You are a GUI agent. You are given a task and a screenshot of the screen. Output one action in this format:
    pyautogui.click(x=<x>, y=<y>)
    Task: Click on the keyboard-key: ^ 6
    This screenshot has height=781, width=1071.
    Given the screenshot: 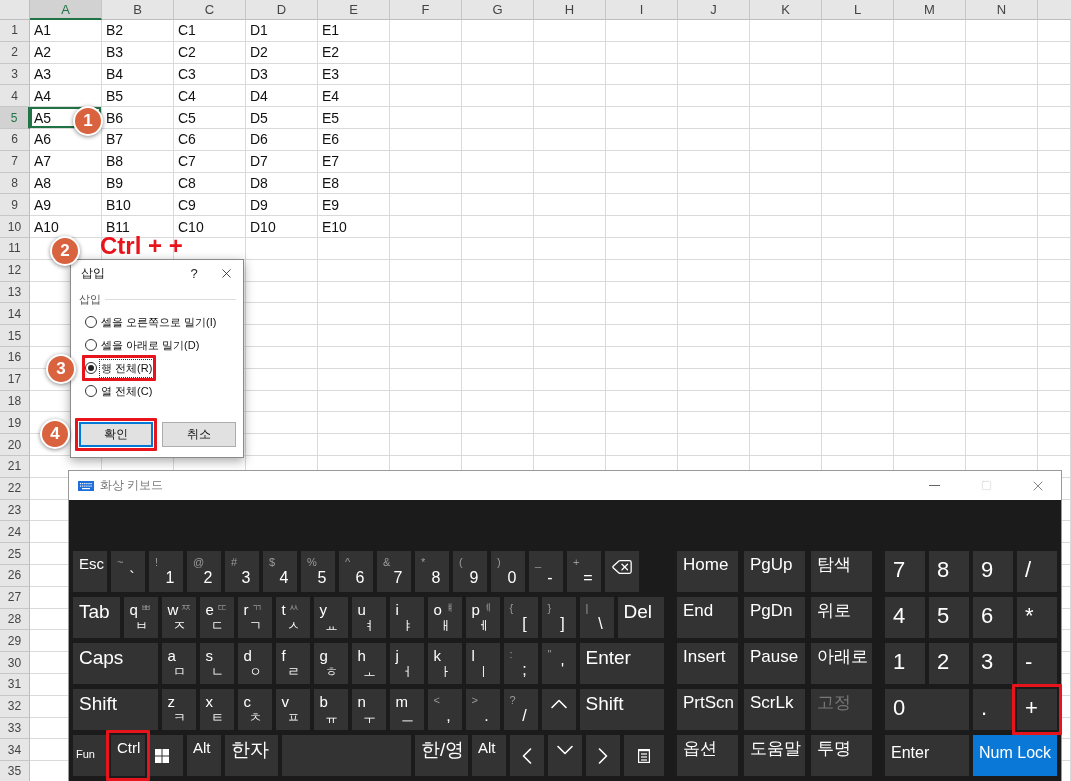 What is the action you would take?
    pyautogui.click(x=356, y=571)
    